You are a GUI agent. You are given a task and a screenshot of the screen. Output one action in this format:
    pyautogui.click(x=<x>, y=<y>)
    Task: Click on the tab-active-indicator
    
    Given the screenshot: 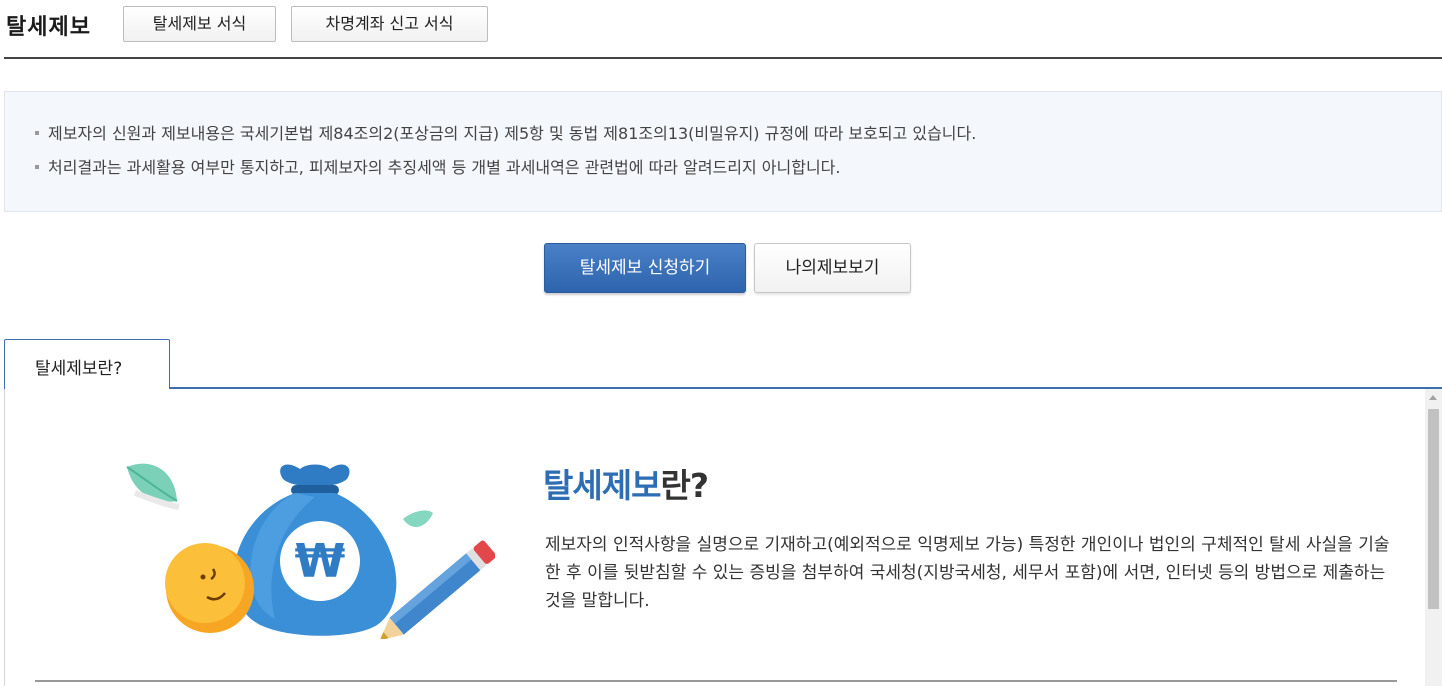 What is the action you would take?
    pyautogui.click(x=89, y=389)
    